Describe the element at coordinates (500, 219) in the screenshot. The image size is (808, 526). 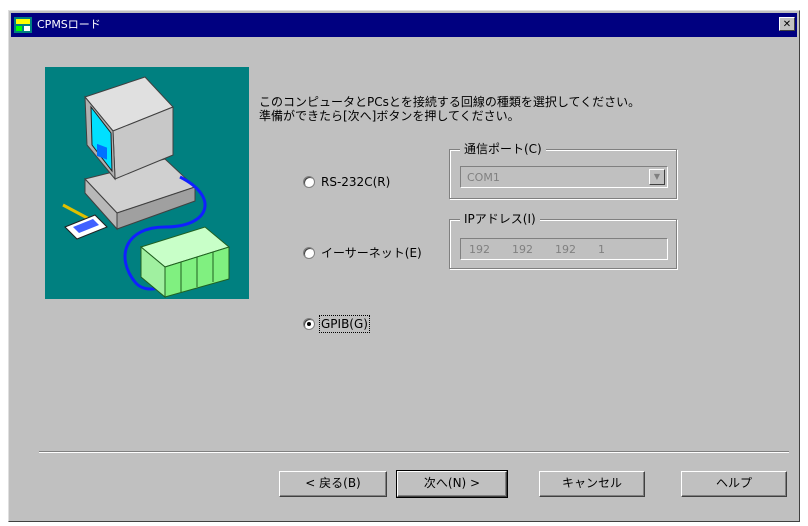
I see `group-label: IPアドレス(I)` at that location.